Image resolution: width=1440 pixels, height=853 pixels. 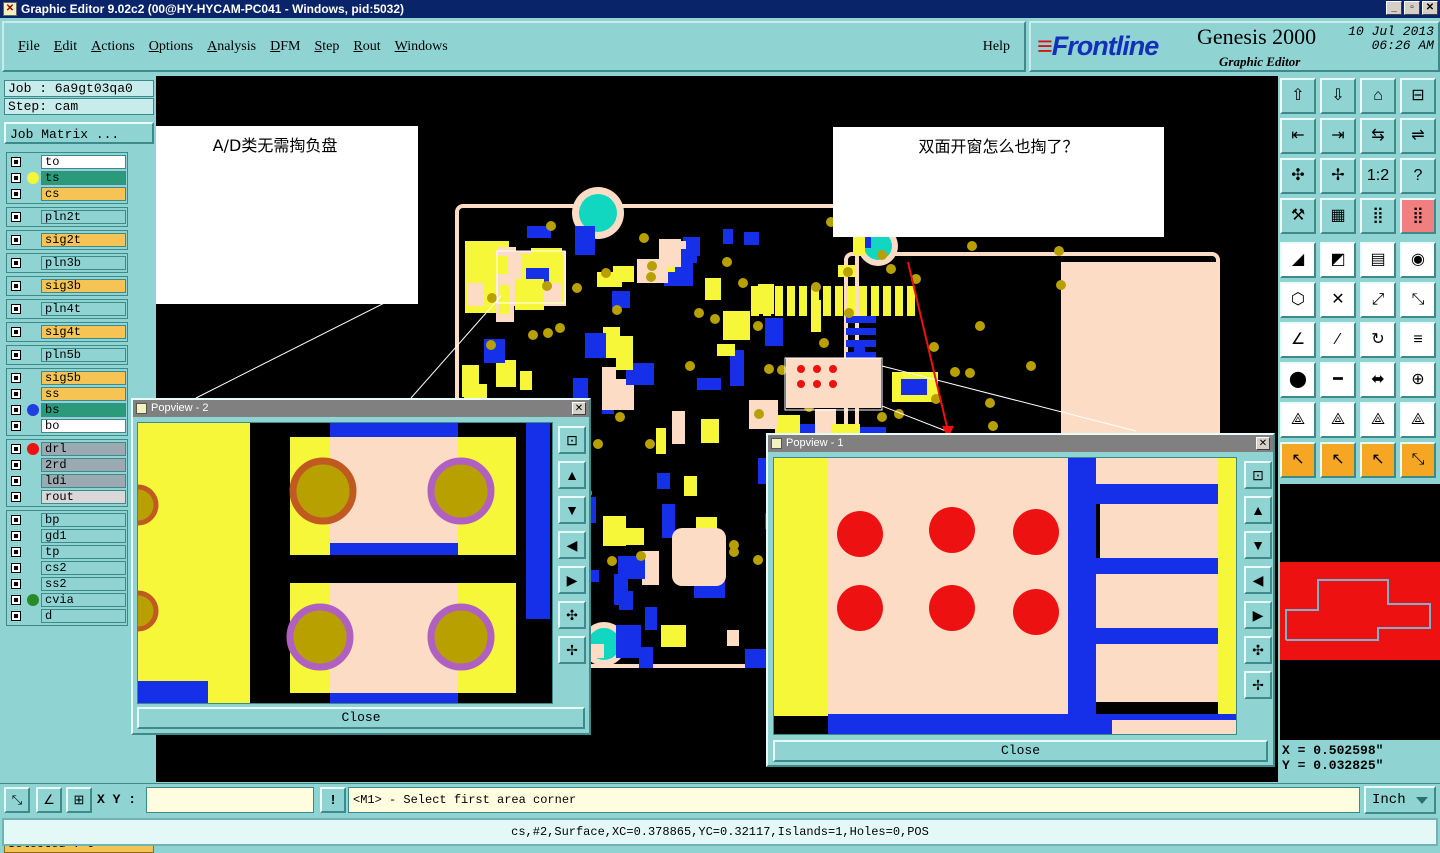 What do you see at coordinates (1418, 340) in the screenshot?
I see `tool-button-icon: ≡` at bounding box center [1418, 340].